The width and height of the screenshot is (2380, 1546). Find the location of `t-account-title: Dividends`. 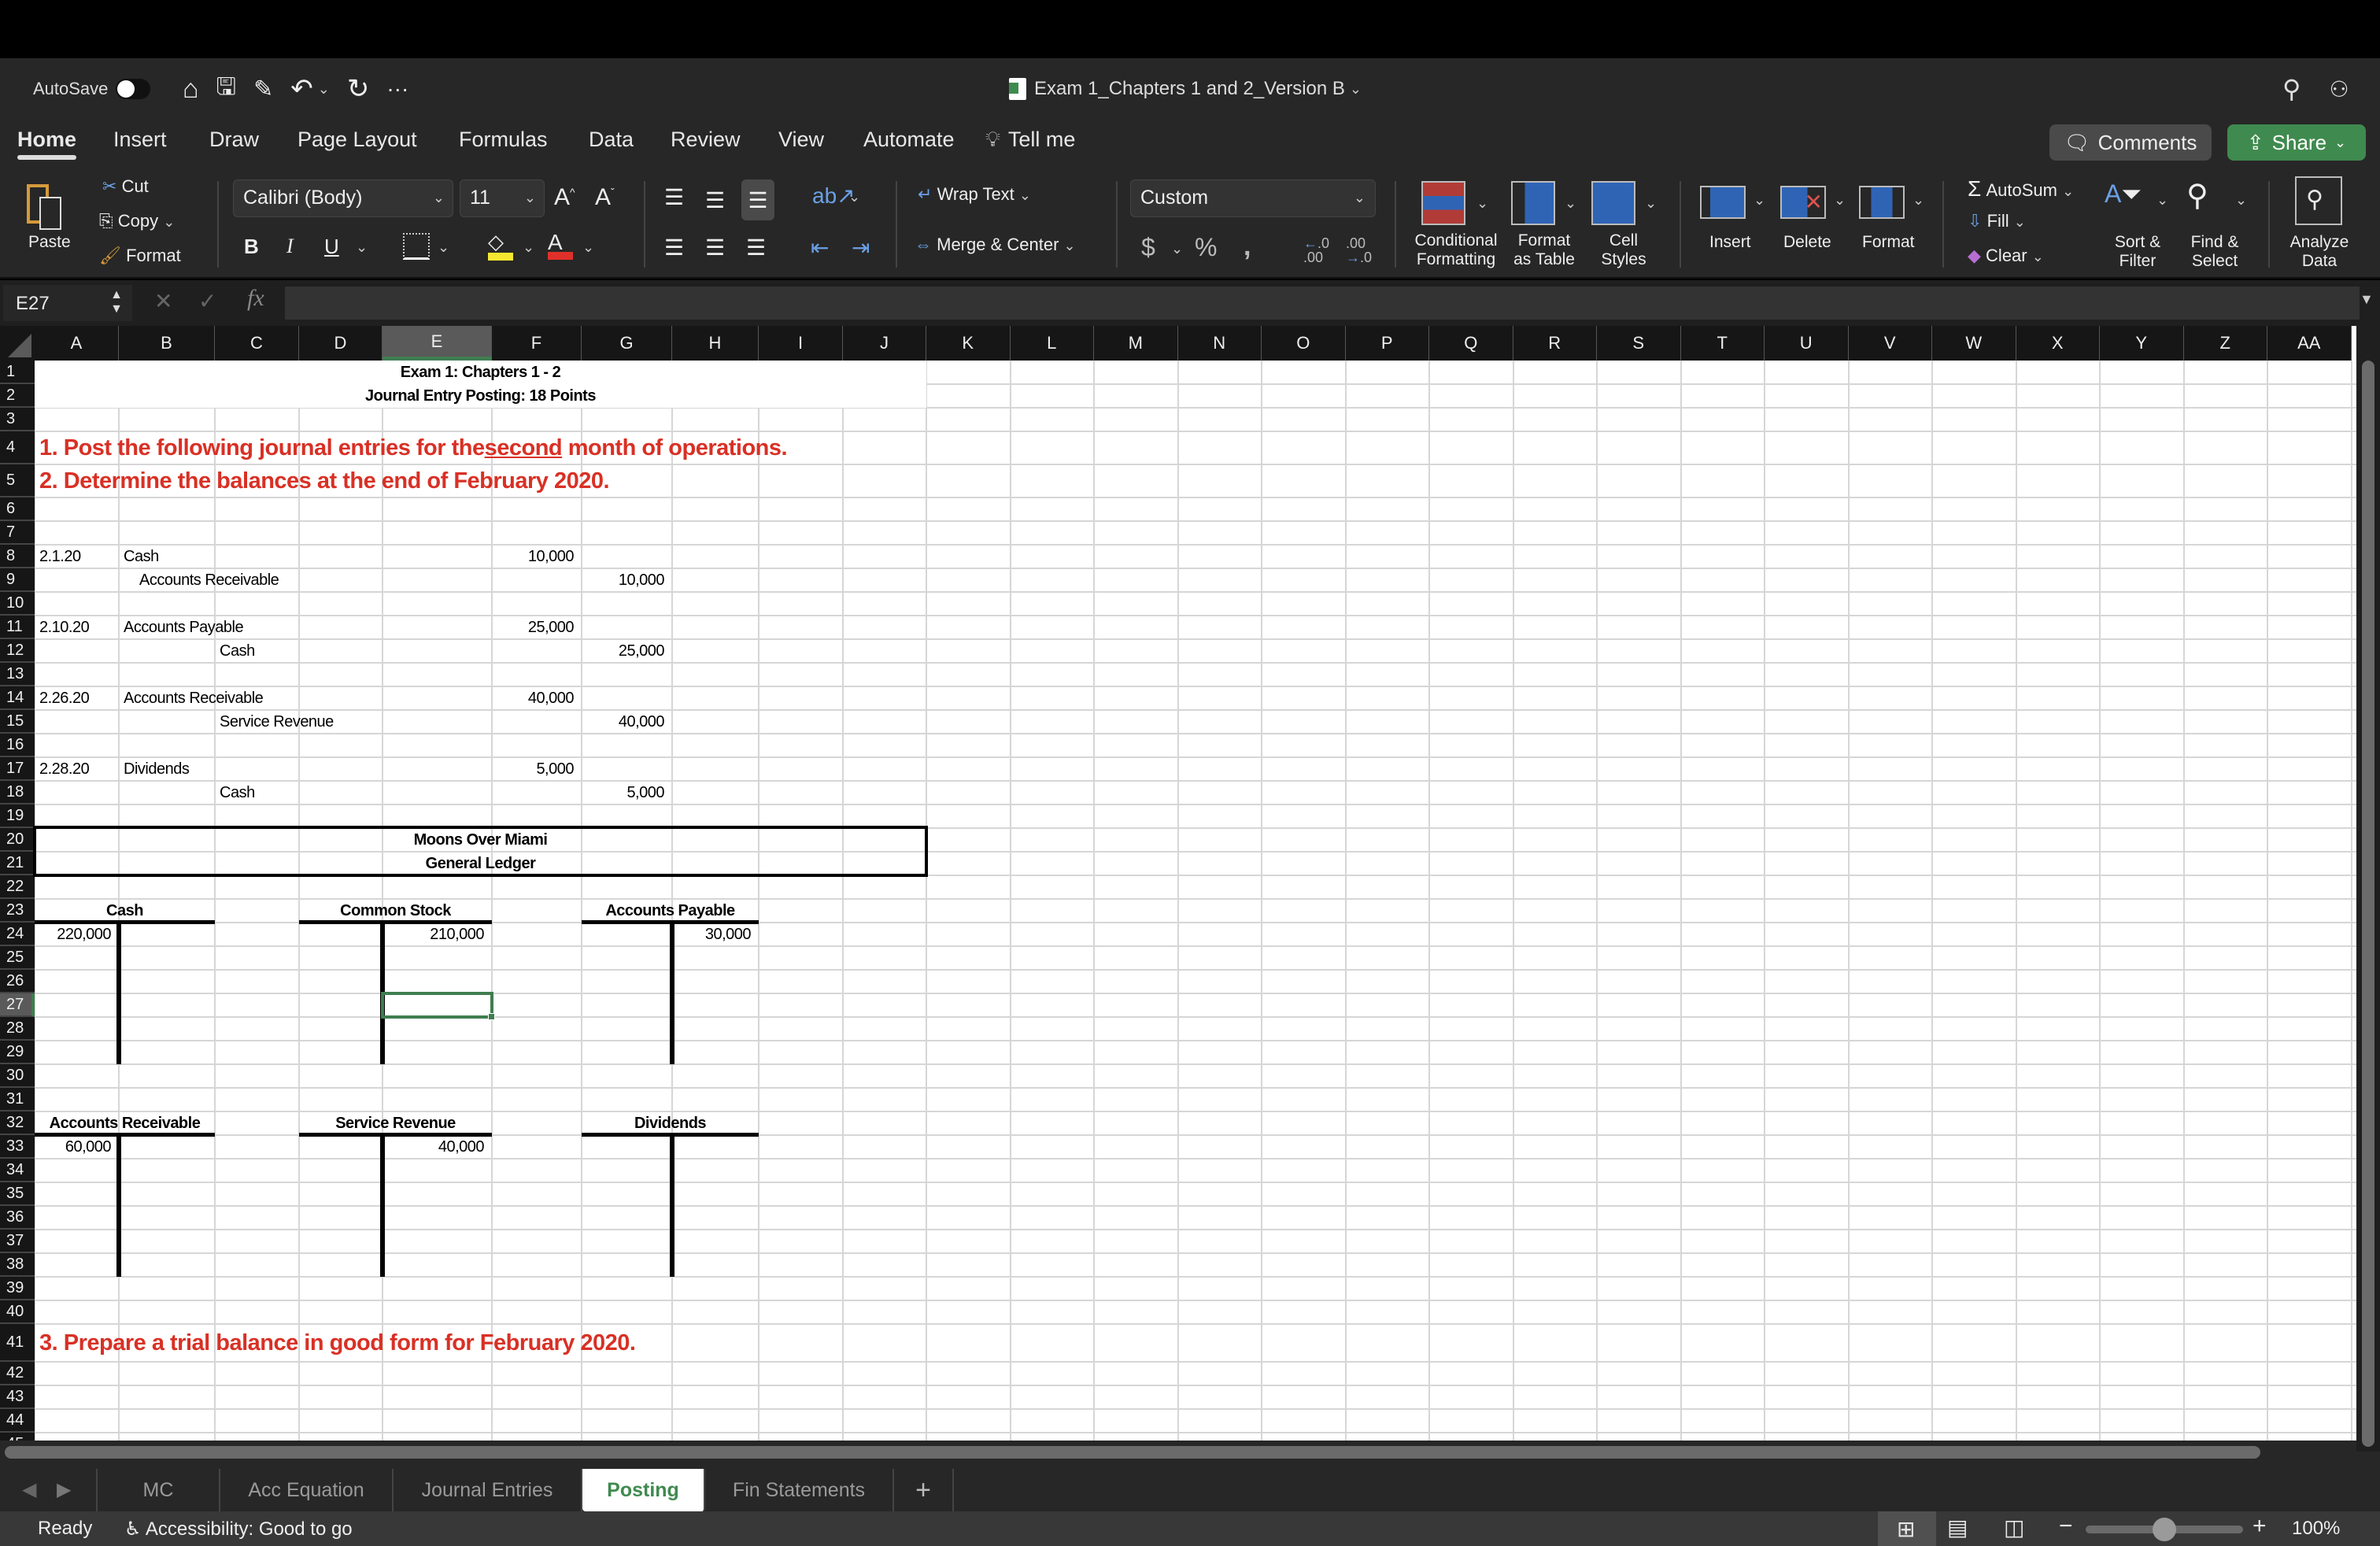

t-account-title: Dividends is located at coordinates (670, 1123).